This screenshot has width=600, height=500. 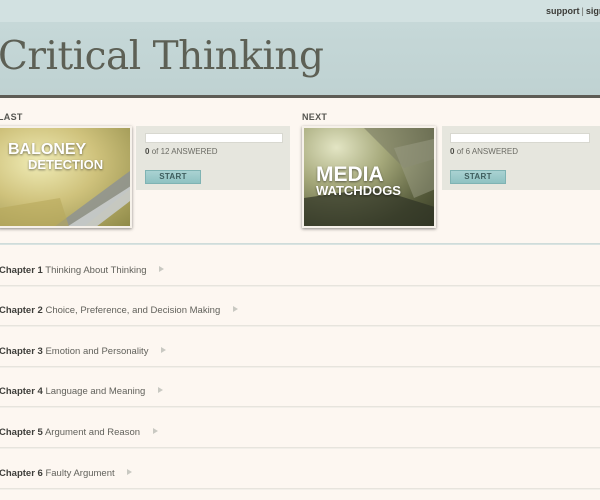 I want to click on chapter-label: Chapter 3 Emotion and Personality, so click(x=83, y=351).